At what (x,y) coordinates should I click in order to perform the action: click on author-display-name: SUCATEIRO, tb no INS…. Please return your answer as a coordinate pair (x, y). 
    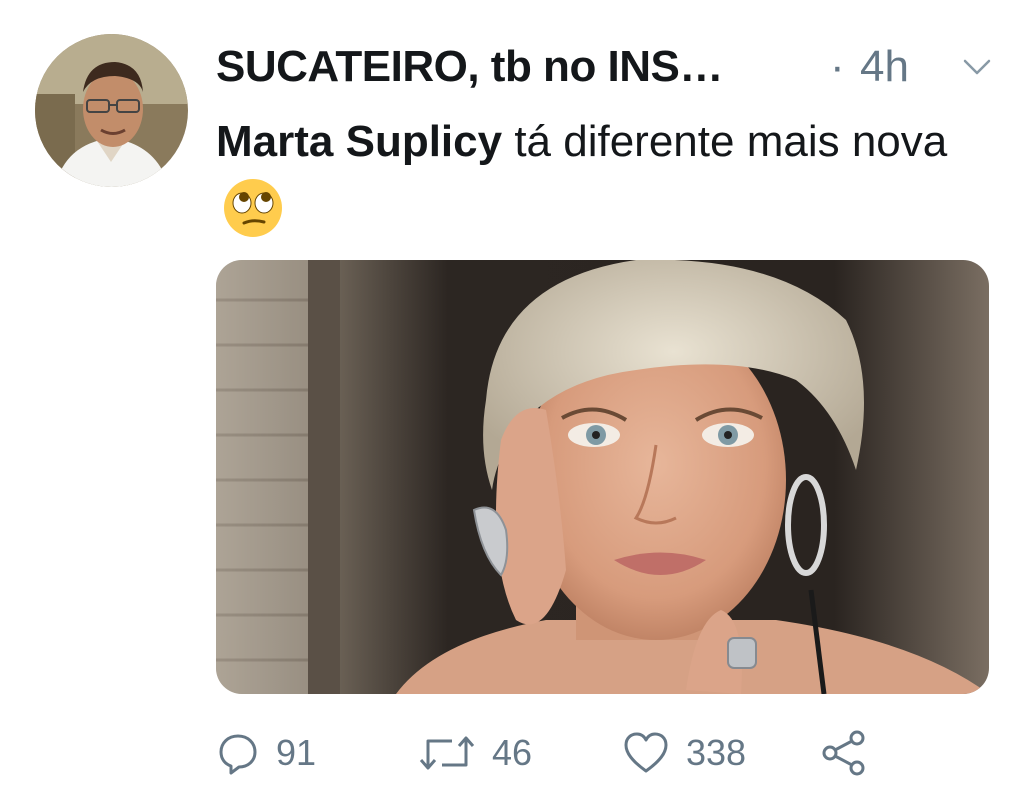
    Looking at the image, I should click on (469, 67).